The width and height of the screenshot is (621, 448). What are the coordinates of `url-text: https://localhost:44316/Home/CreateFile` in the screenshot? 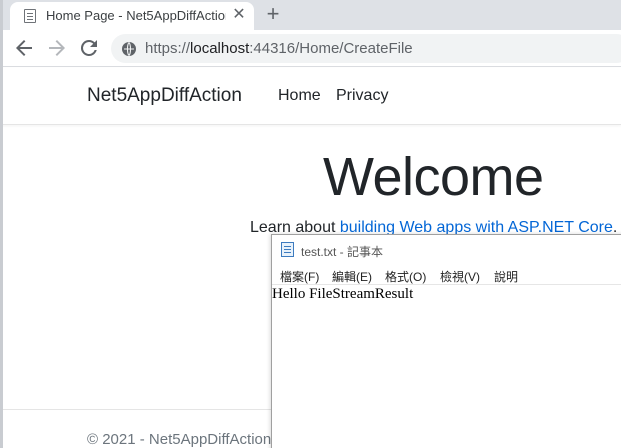 It's located at (279, 48).